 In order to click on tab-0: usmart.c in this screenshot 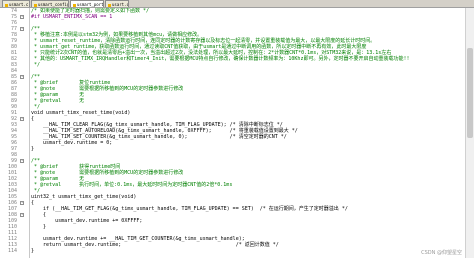, I will do `click(16, 3)`.